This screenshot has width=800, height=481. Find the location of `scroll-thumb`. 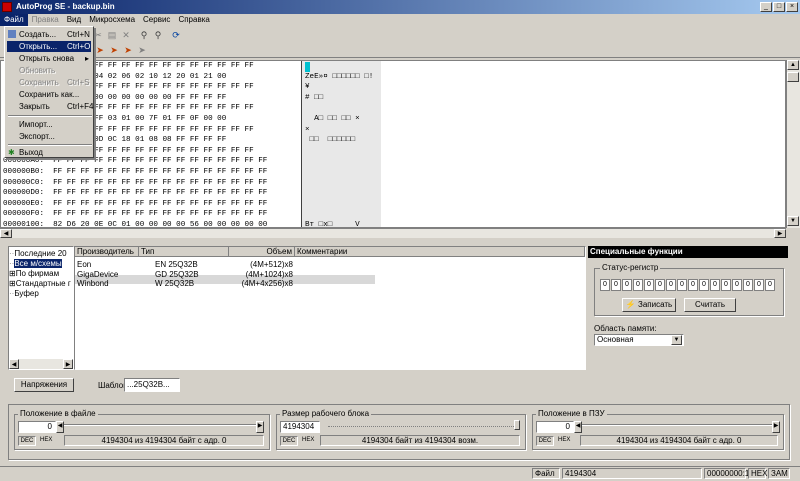

scroll-thumb is located at coordinates (793, 77).